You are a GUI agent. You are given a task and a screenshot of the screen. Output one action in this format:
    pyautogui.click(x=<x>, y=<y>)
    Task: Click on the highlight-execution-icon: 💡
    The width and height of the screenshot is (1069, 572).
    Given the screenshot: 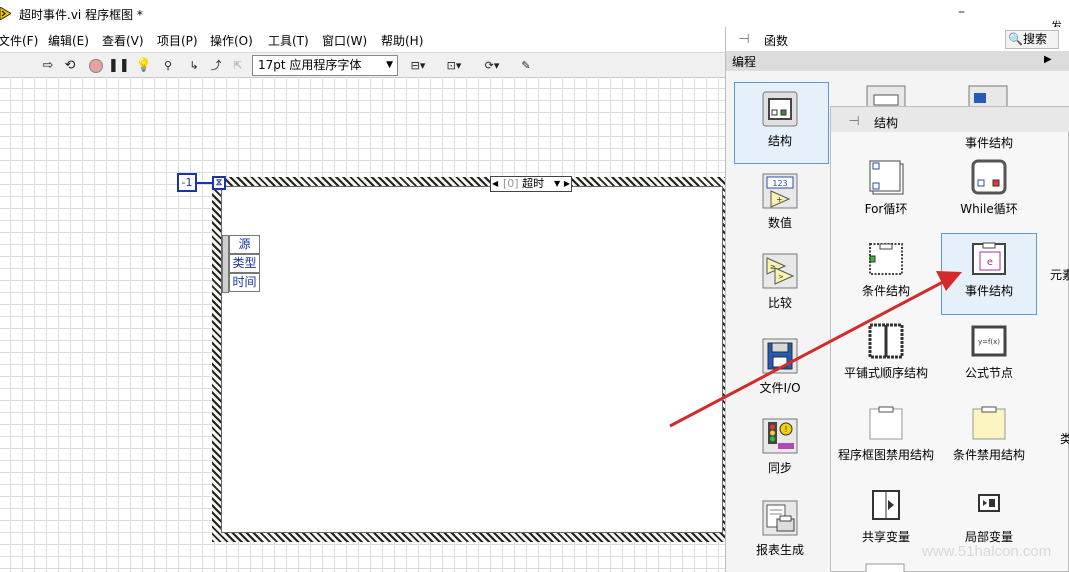 What is the action you would take?
    pyautogui.click(x=144, y=66)
    